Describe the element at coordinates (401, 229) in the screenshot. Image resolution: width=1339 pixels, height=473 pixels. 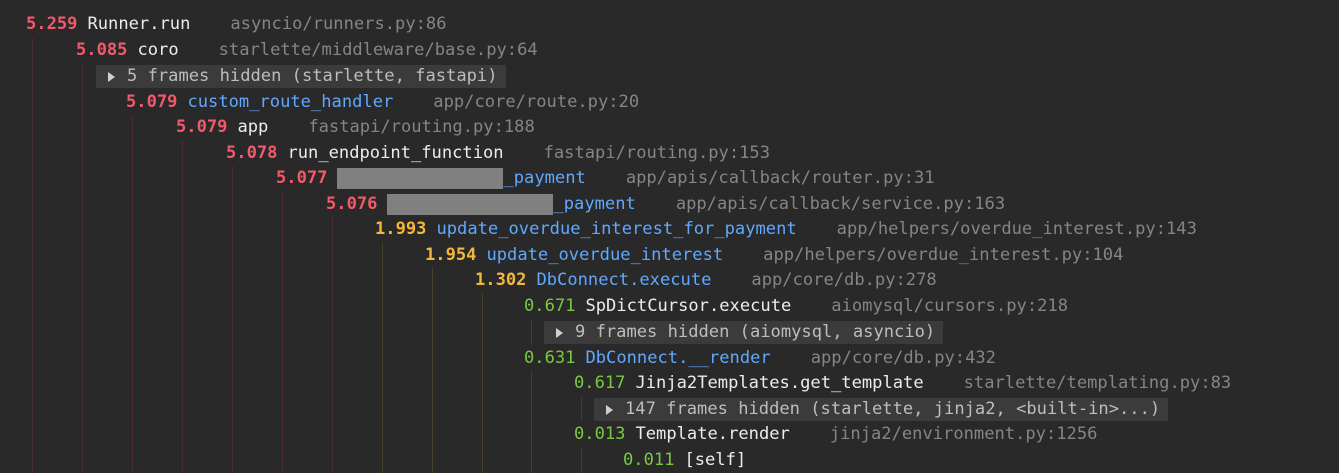
I see `frame-time: 1.993` at that location.